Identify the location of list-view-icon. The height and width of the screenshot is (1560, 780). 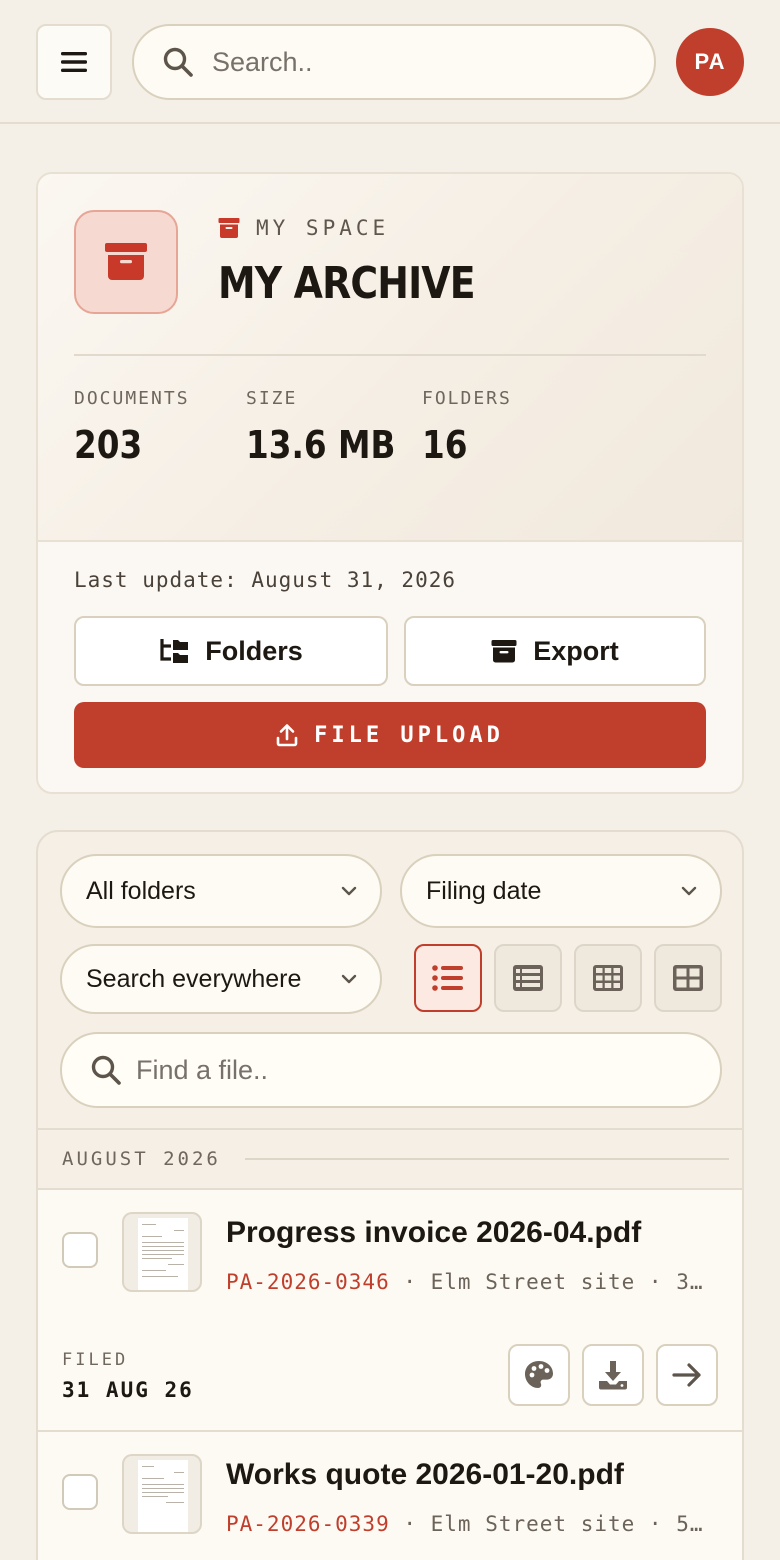
(447, 978).